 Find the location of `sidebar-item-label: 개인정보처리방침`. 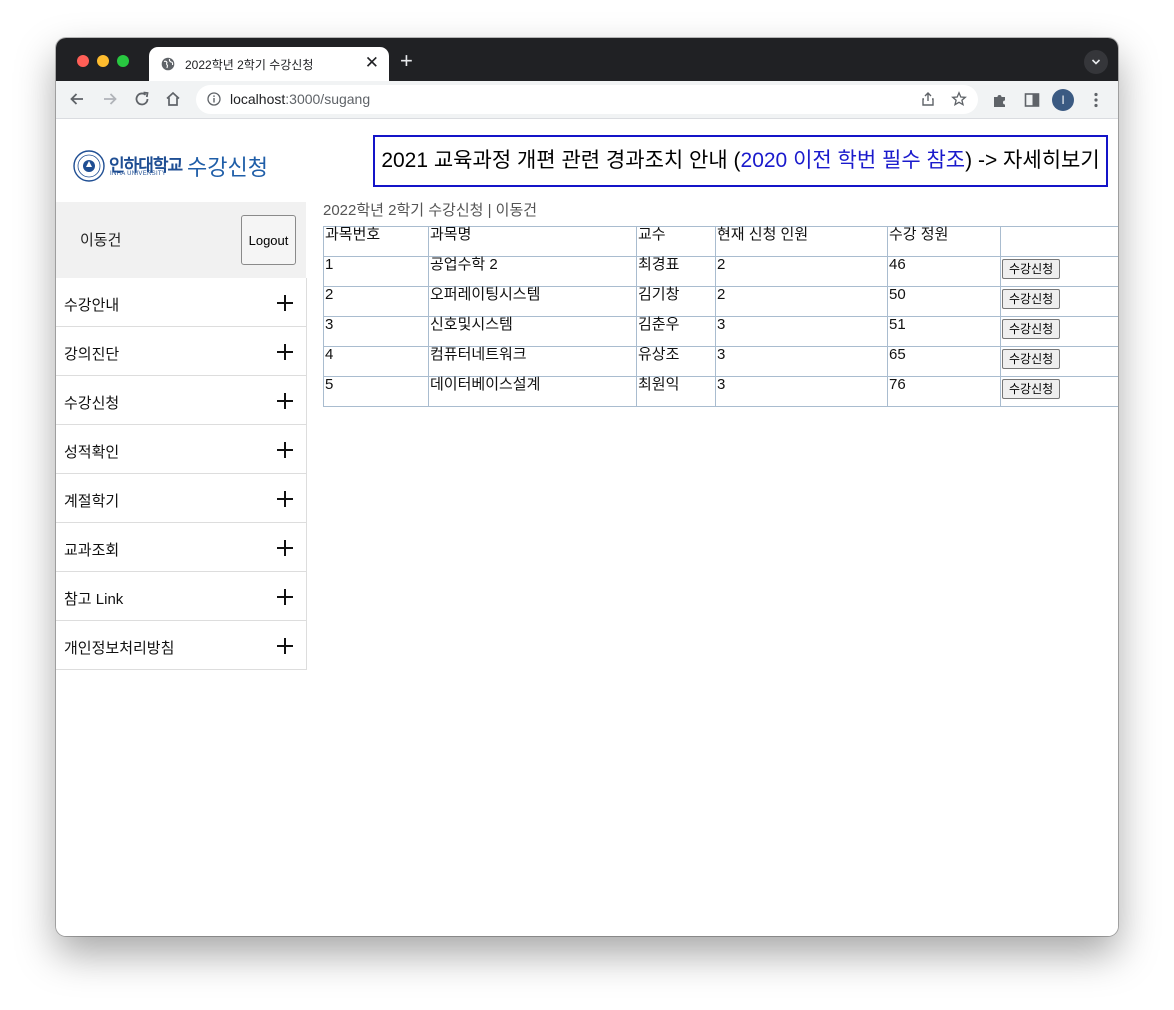

sidebar-item-label: 개인정보처리방침 is located at coordinates (119, 648).